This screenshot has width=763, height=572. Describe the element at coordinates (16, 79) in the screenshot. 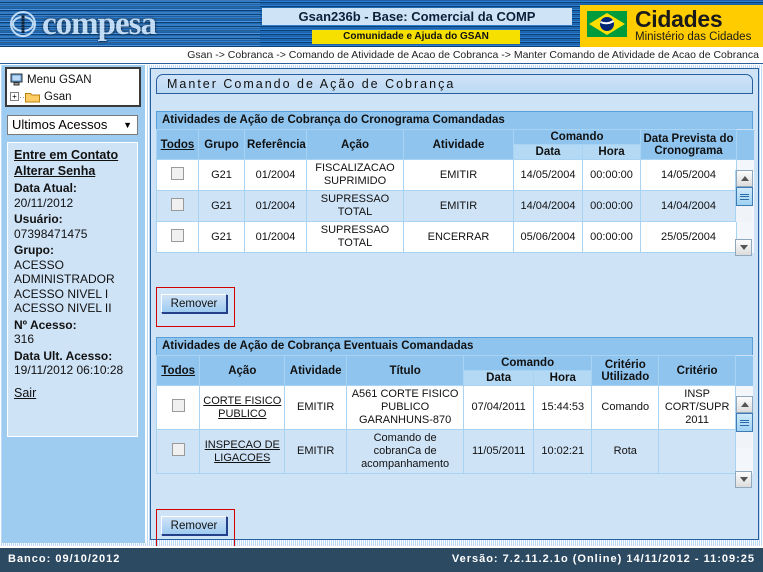

I see `computer-icon` at that location.